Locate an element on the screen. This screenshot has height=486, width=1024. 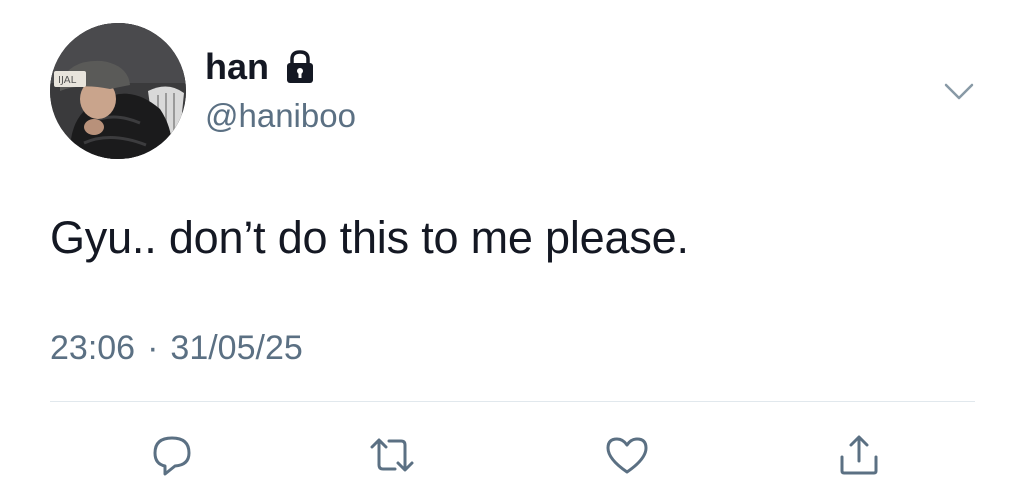
like-button is located at coordinates (627, 455).